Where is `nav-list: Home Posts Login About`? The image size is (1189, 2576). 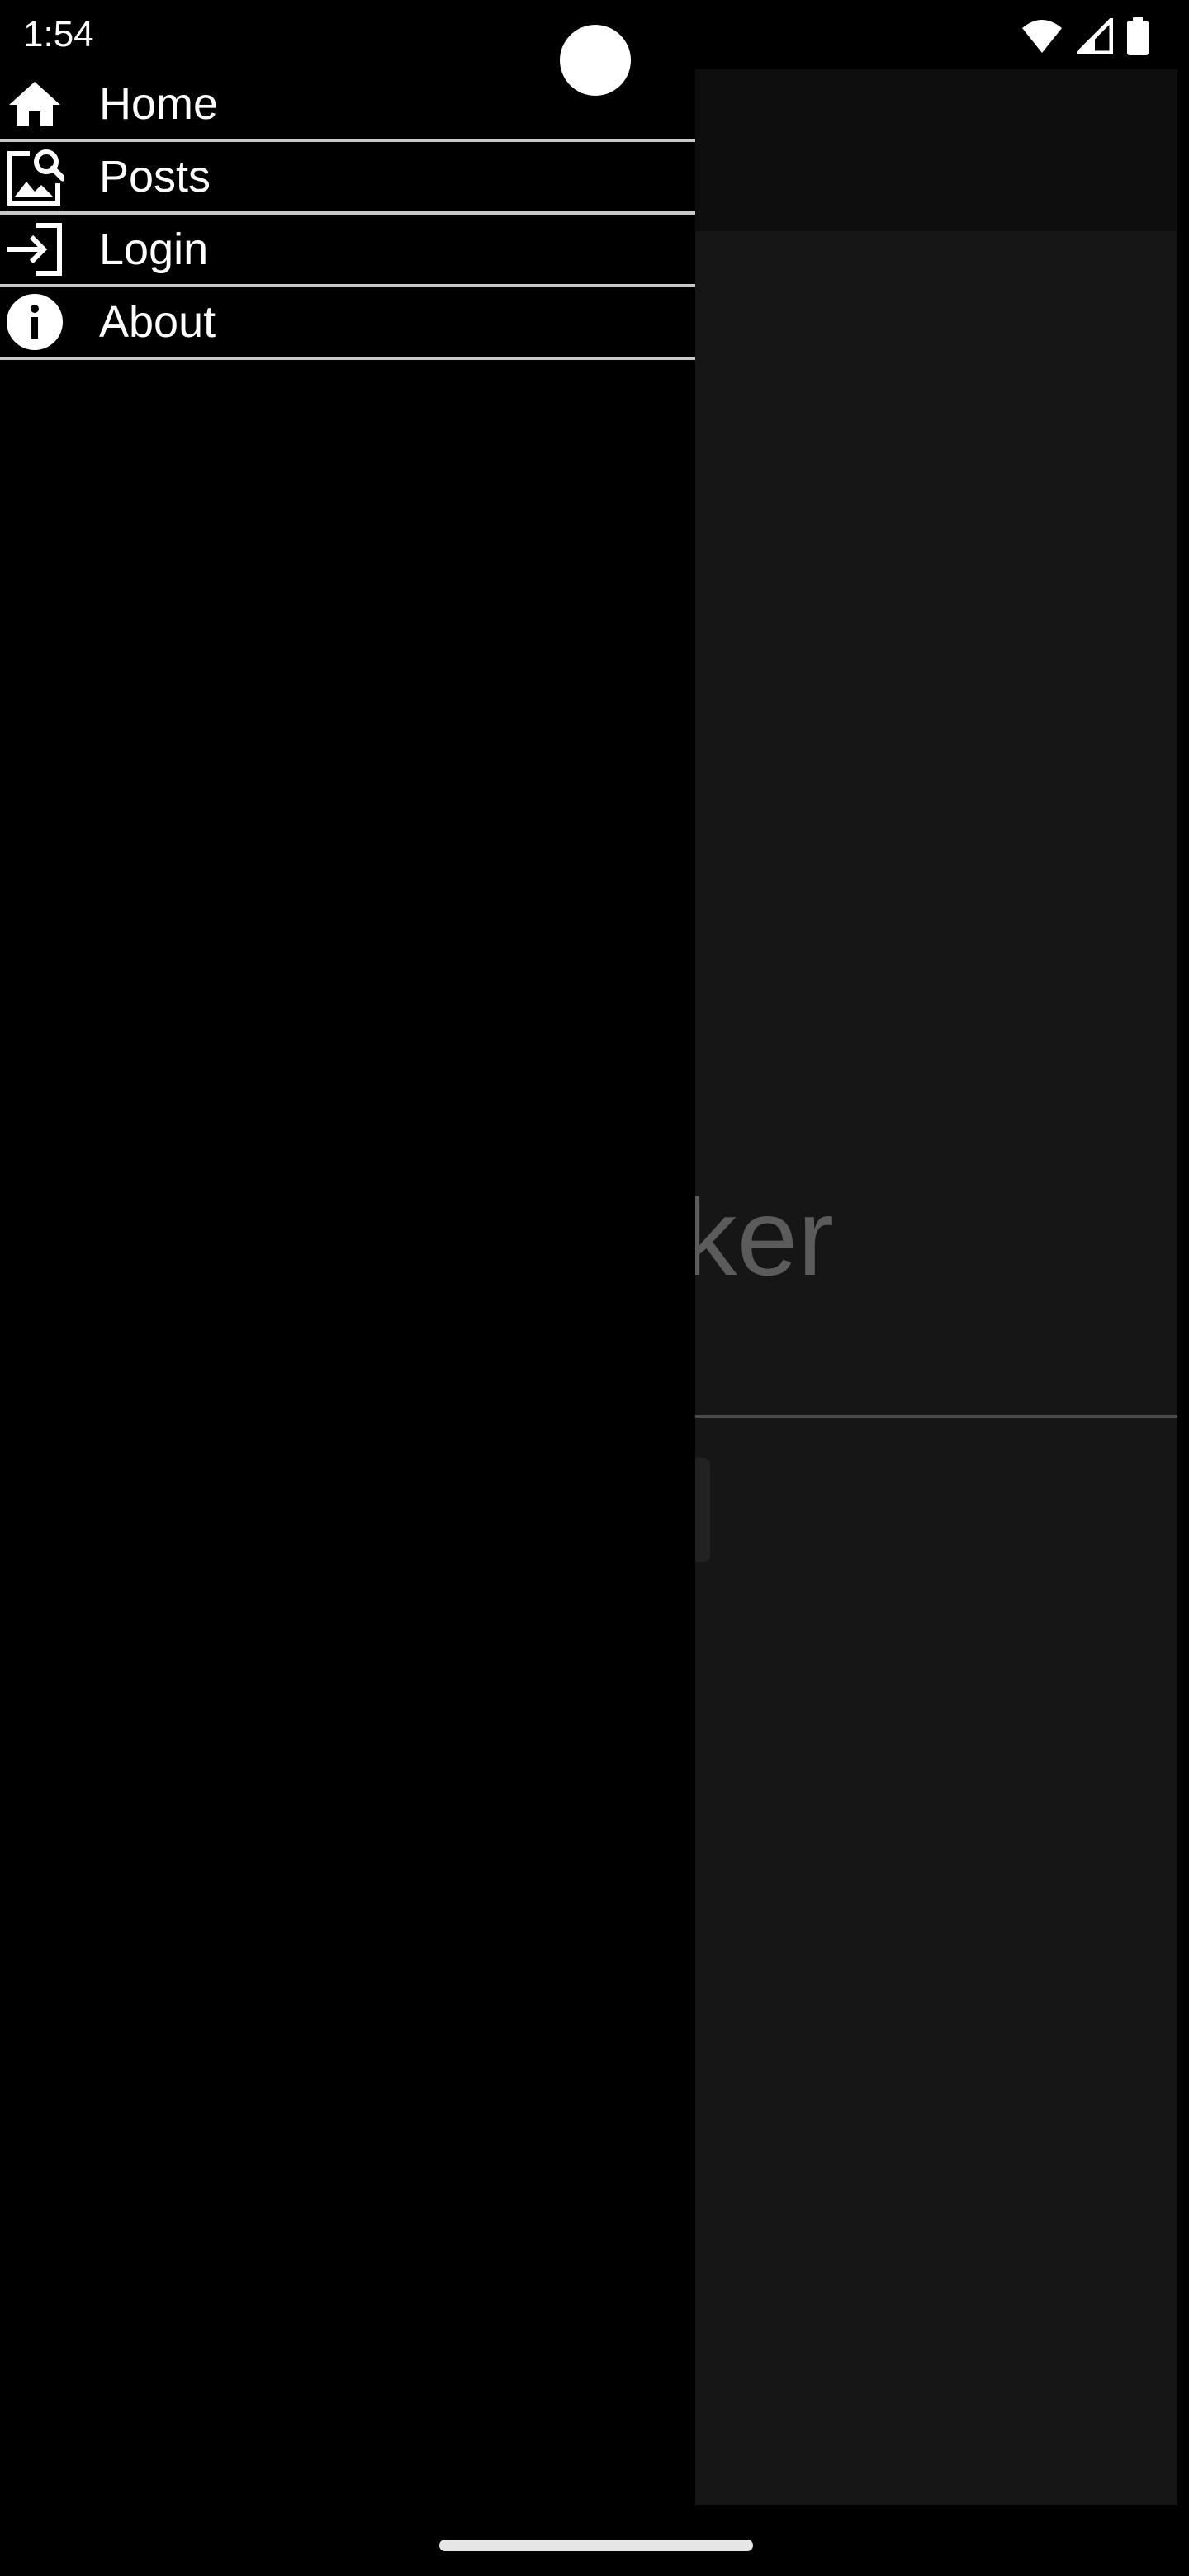
nav-list: Home Posts Login About is located at coordinates (347, 214).